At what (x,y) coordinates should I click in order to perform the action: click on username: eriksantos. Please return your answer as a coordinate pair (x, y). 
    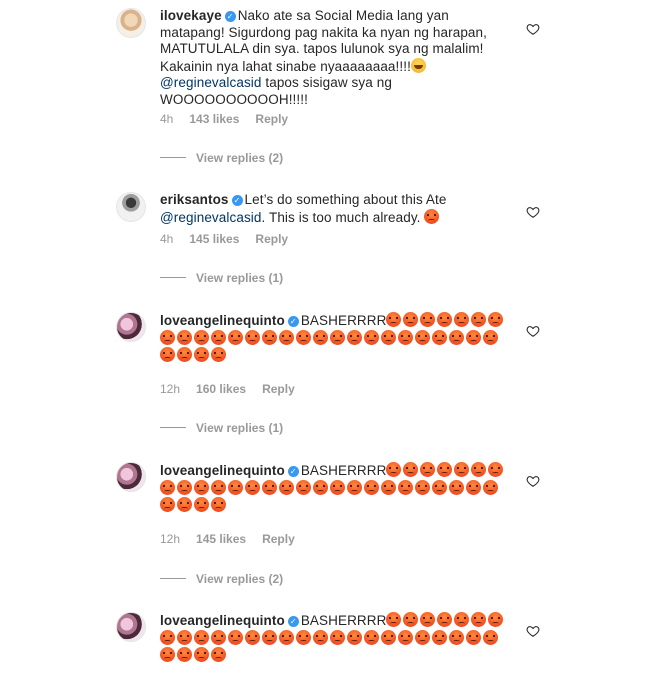
    Looking at the image, I should click on (194, 199).